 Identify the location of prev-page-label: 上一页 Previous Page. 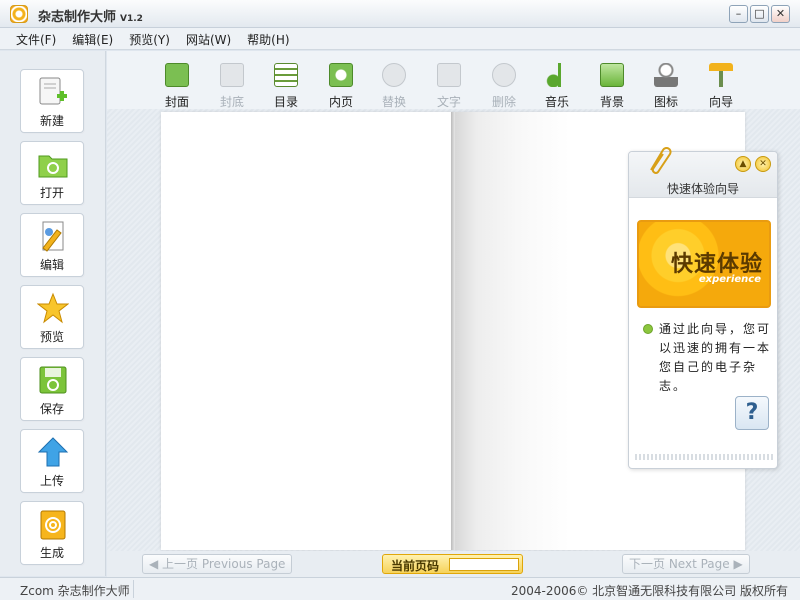
(224, 564).